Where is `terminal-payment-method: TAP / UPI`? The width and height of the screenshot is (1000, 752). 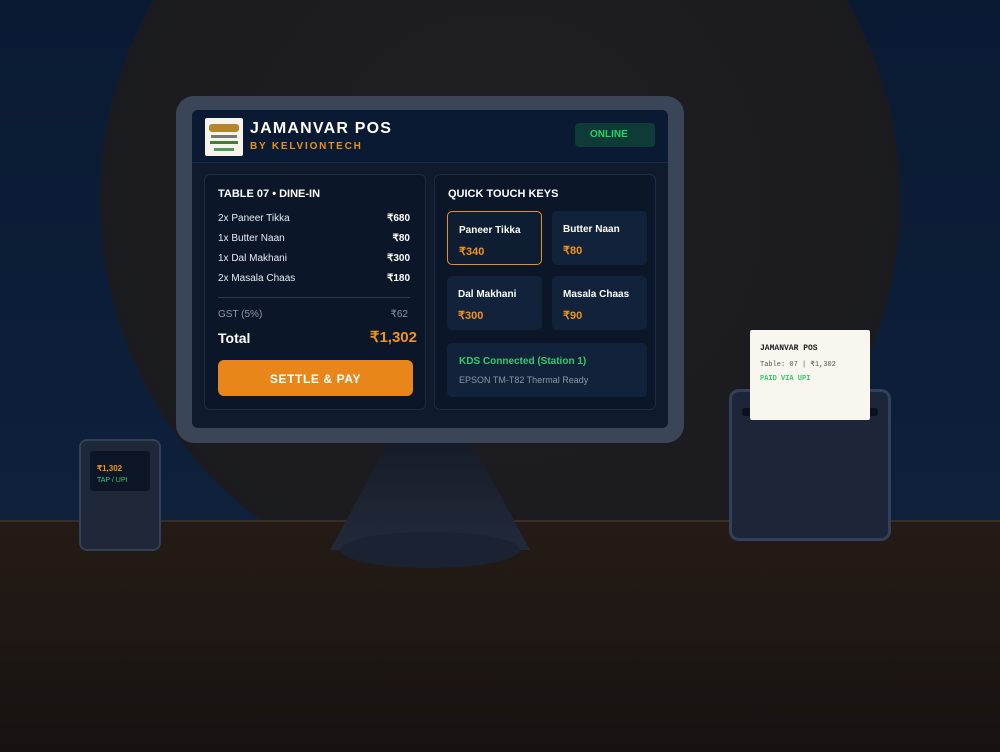
terminal-payment-method: TAP / UPI is located at coordinates (112, 480).